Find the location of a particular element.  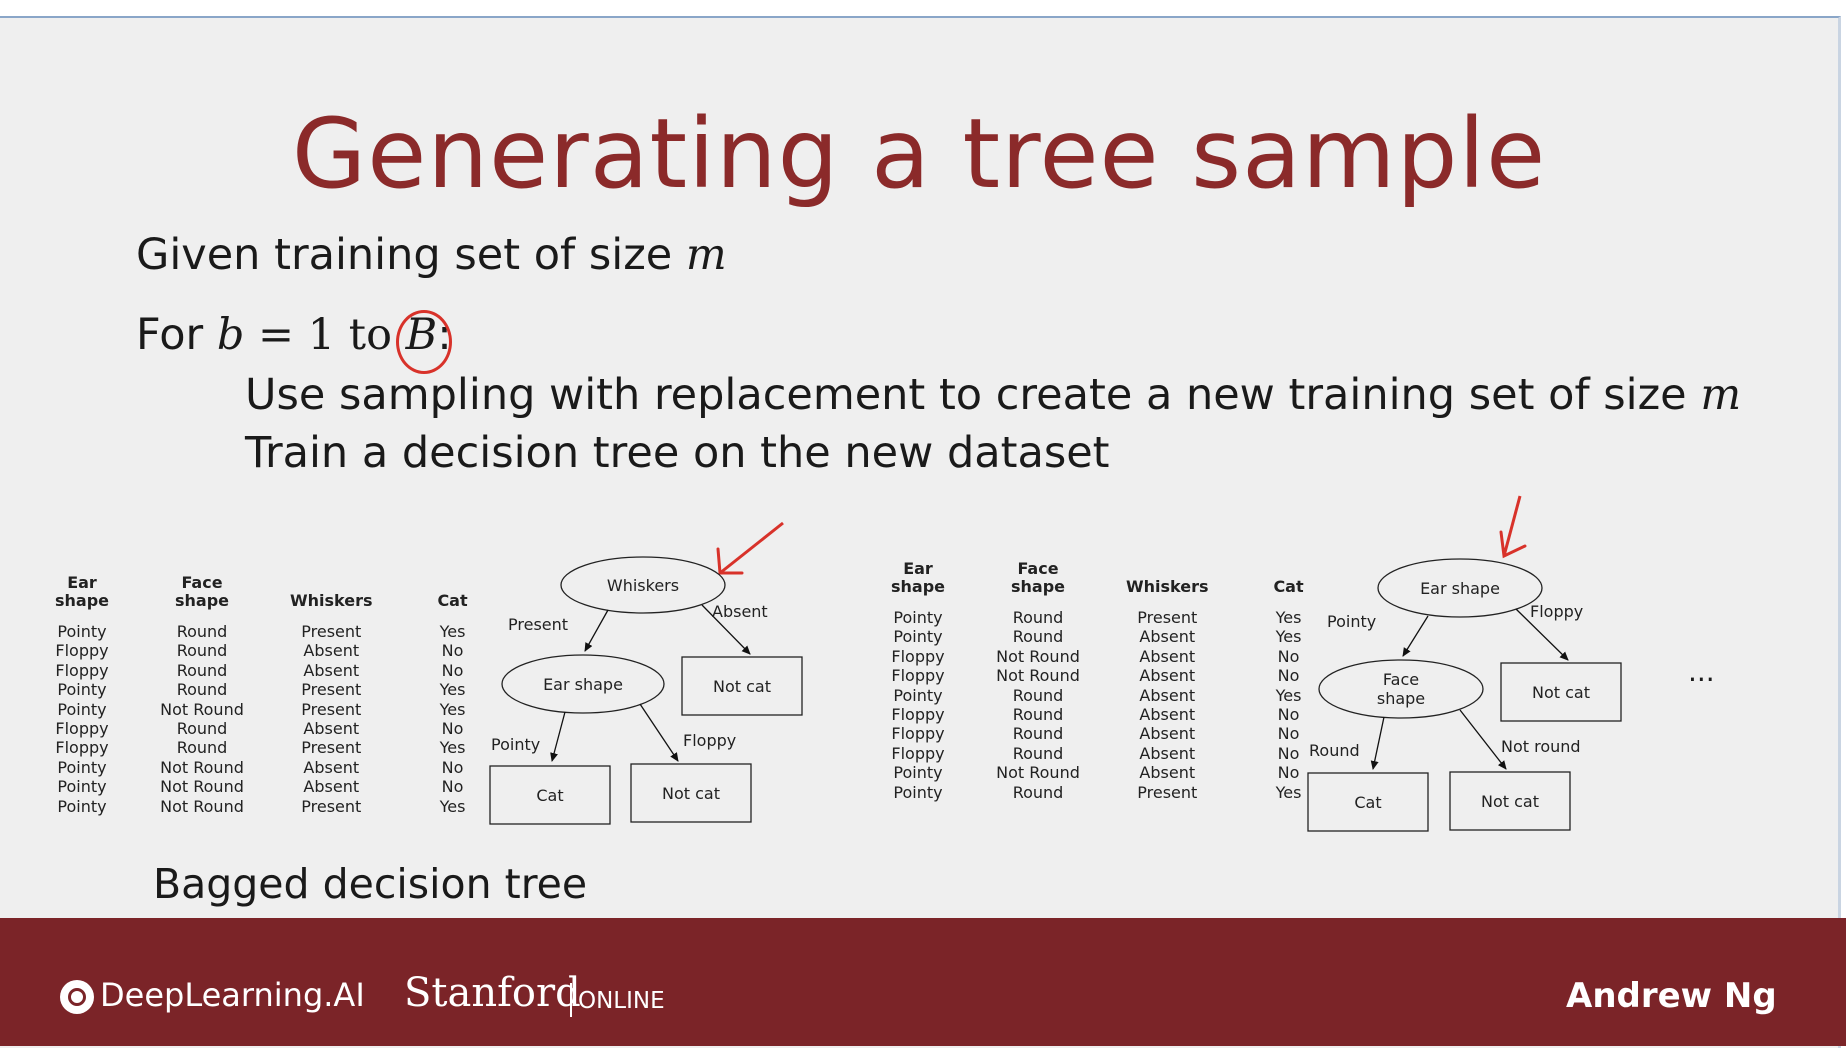

table-row: Pointy Not Round Absent No is located at coordinates (291, 786).